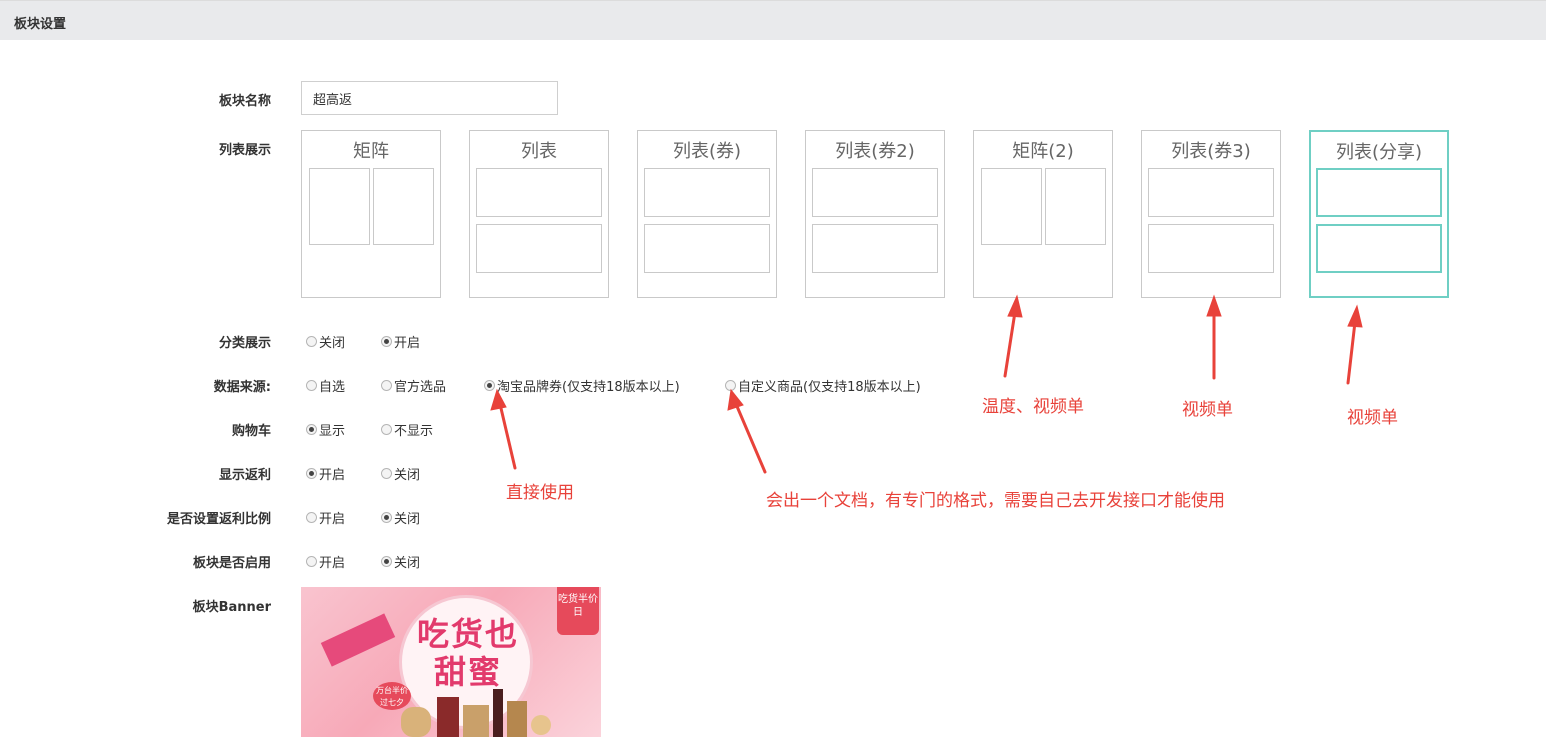  I want to click on radio-category-off: 关闭, so click(326, 341).